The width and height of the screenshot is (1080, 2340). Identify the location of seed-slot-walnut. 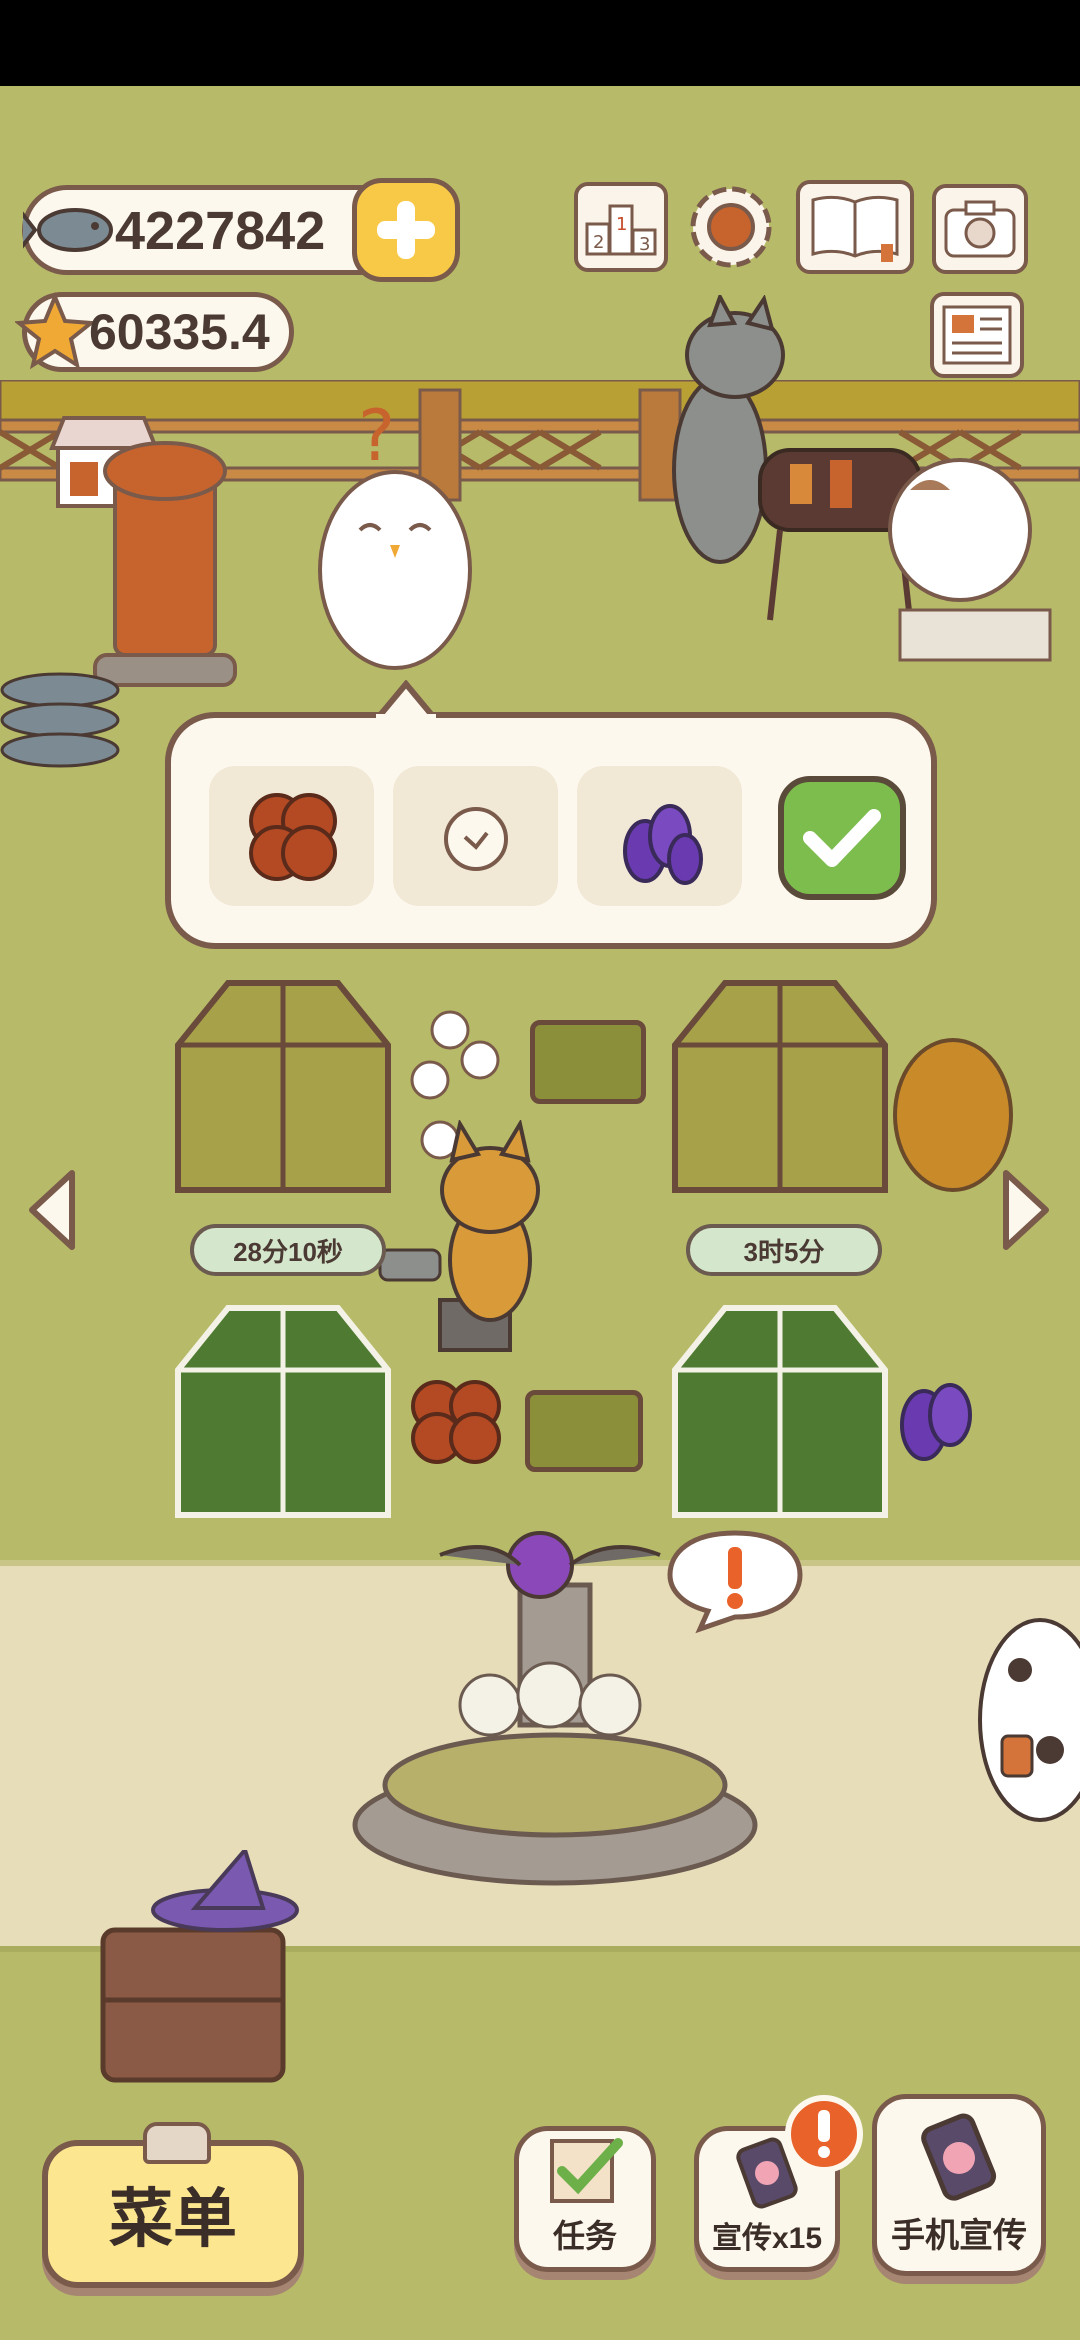
(291, 836).